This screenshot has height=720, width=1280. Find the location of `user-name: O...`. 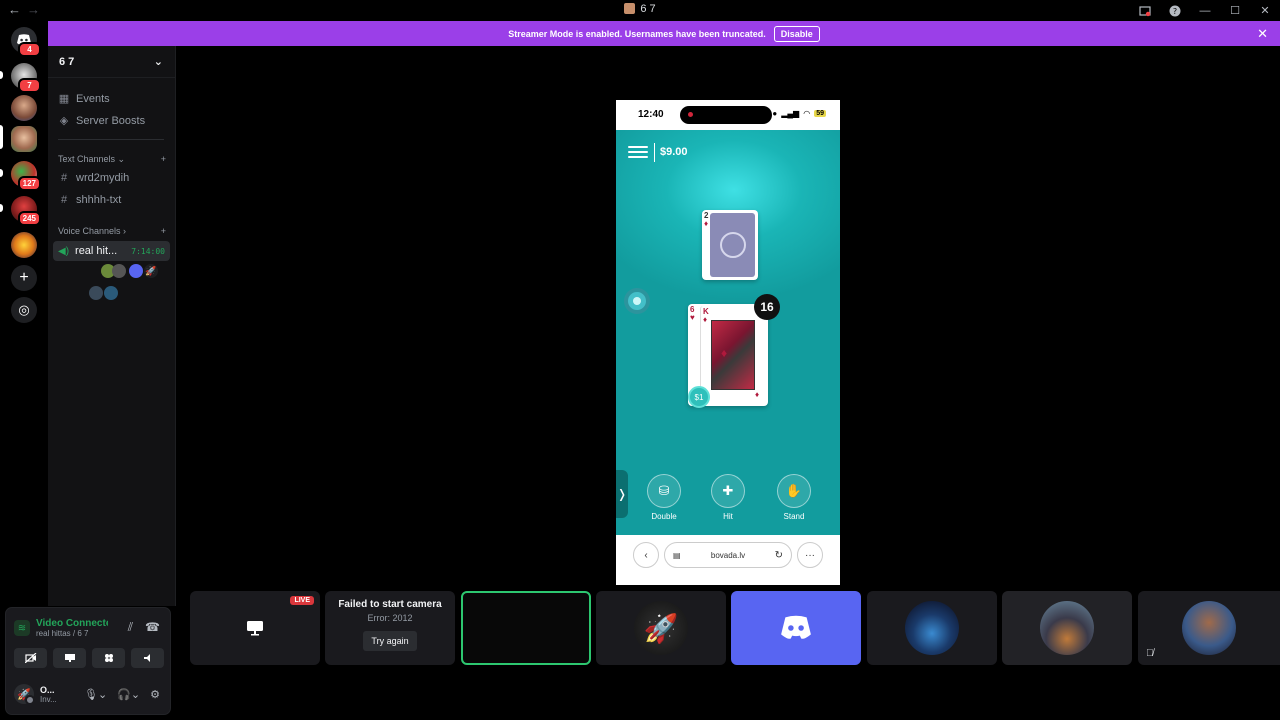

user-name: O... is located at coordinates (47, 689).